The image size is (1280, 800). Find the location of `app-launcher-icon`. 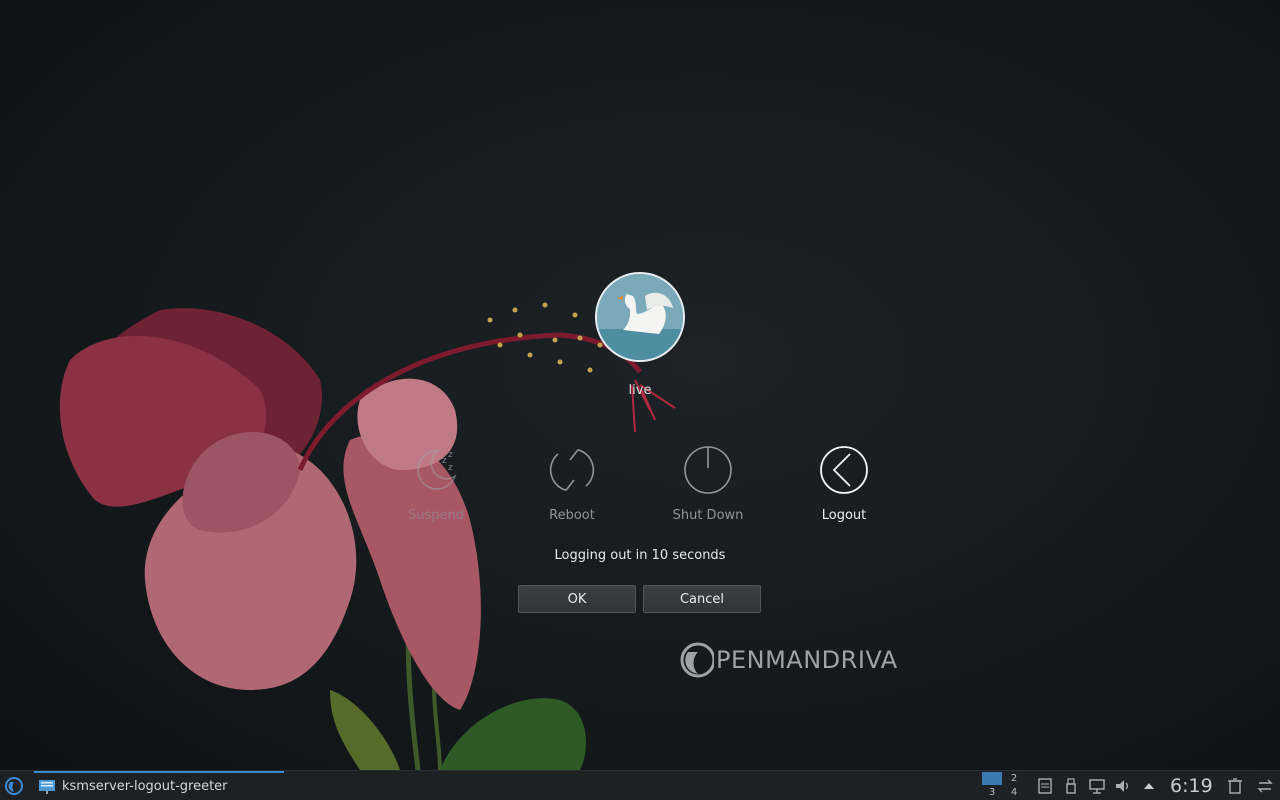

app-launcher-icon is located at coordinates (14, 786).